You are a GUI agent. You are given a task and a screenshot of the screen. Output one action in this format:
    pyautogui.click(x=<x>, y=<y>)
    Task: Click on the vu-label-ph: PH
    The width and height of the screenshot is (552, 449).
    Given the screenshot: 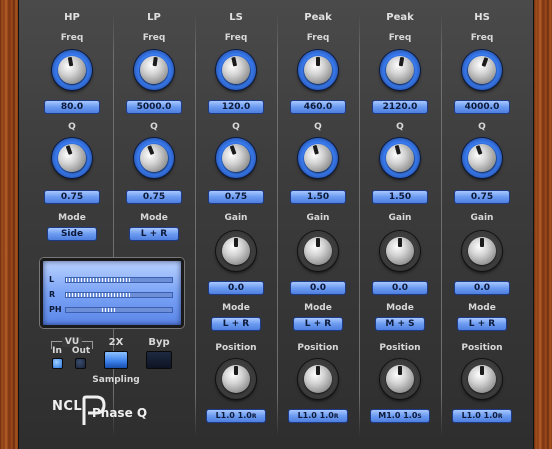 What is the action you would take?
    pyautogui.click(x=55, y=309)
    